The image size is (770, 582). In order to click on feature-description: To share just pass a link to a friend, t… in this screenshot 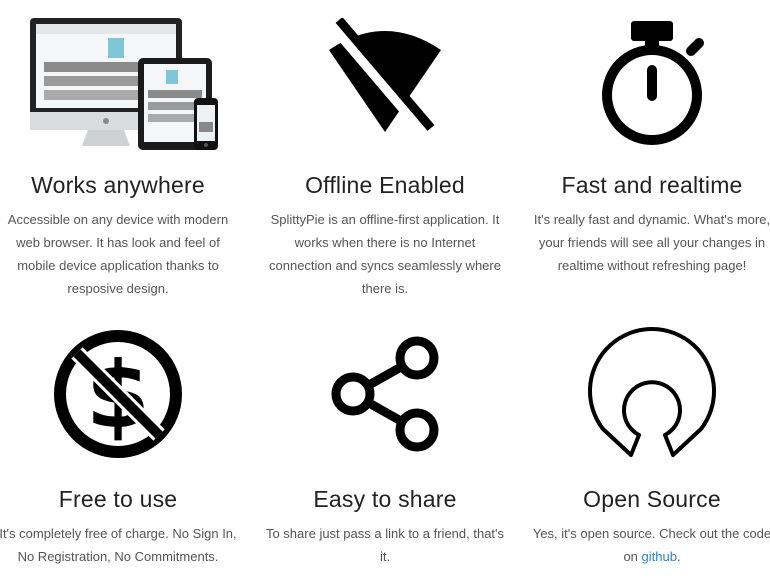, I will do `click(385, 545)`.